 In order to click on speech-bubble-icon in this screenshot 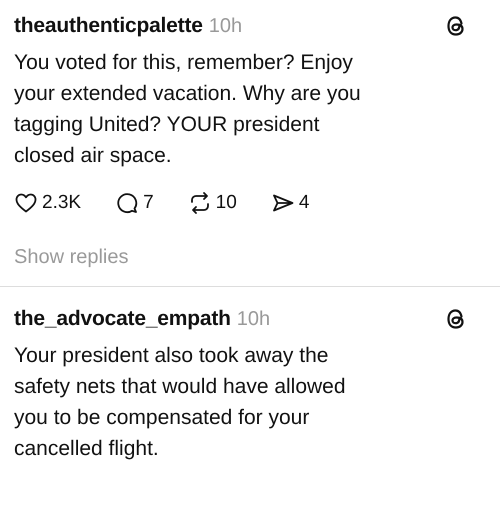, I will do `click(127, 203)`.